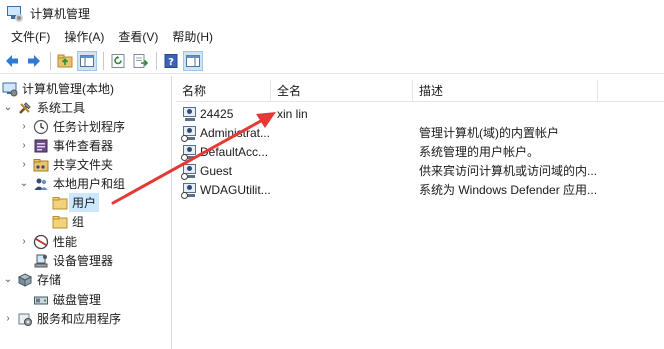  I want to click on event-viewer-icon, so click(41, 146).